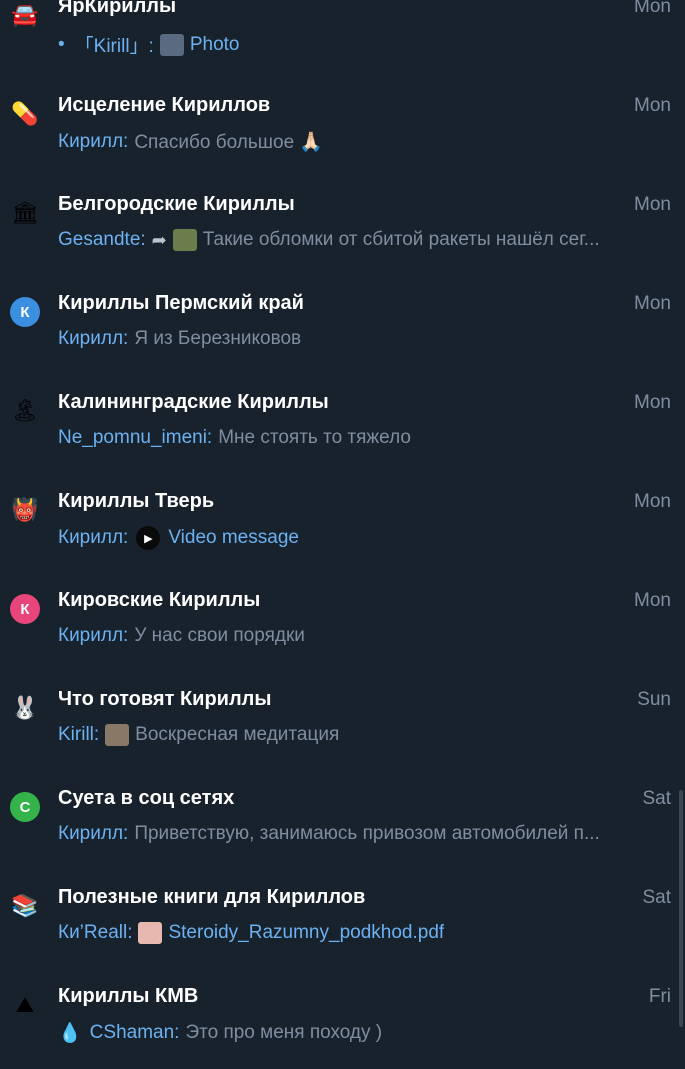 The image size is (685, 1069). What do you see at coordinates (135, 437) in the screenshot?
I see `chat-sender: Ne_pomnu_imeni:` at bounding box center [135, 437].